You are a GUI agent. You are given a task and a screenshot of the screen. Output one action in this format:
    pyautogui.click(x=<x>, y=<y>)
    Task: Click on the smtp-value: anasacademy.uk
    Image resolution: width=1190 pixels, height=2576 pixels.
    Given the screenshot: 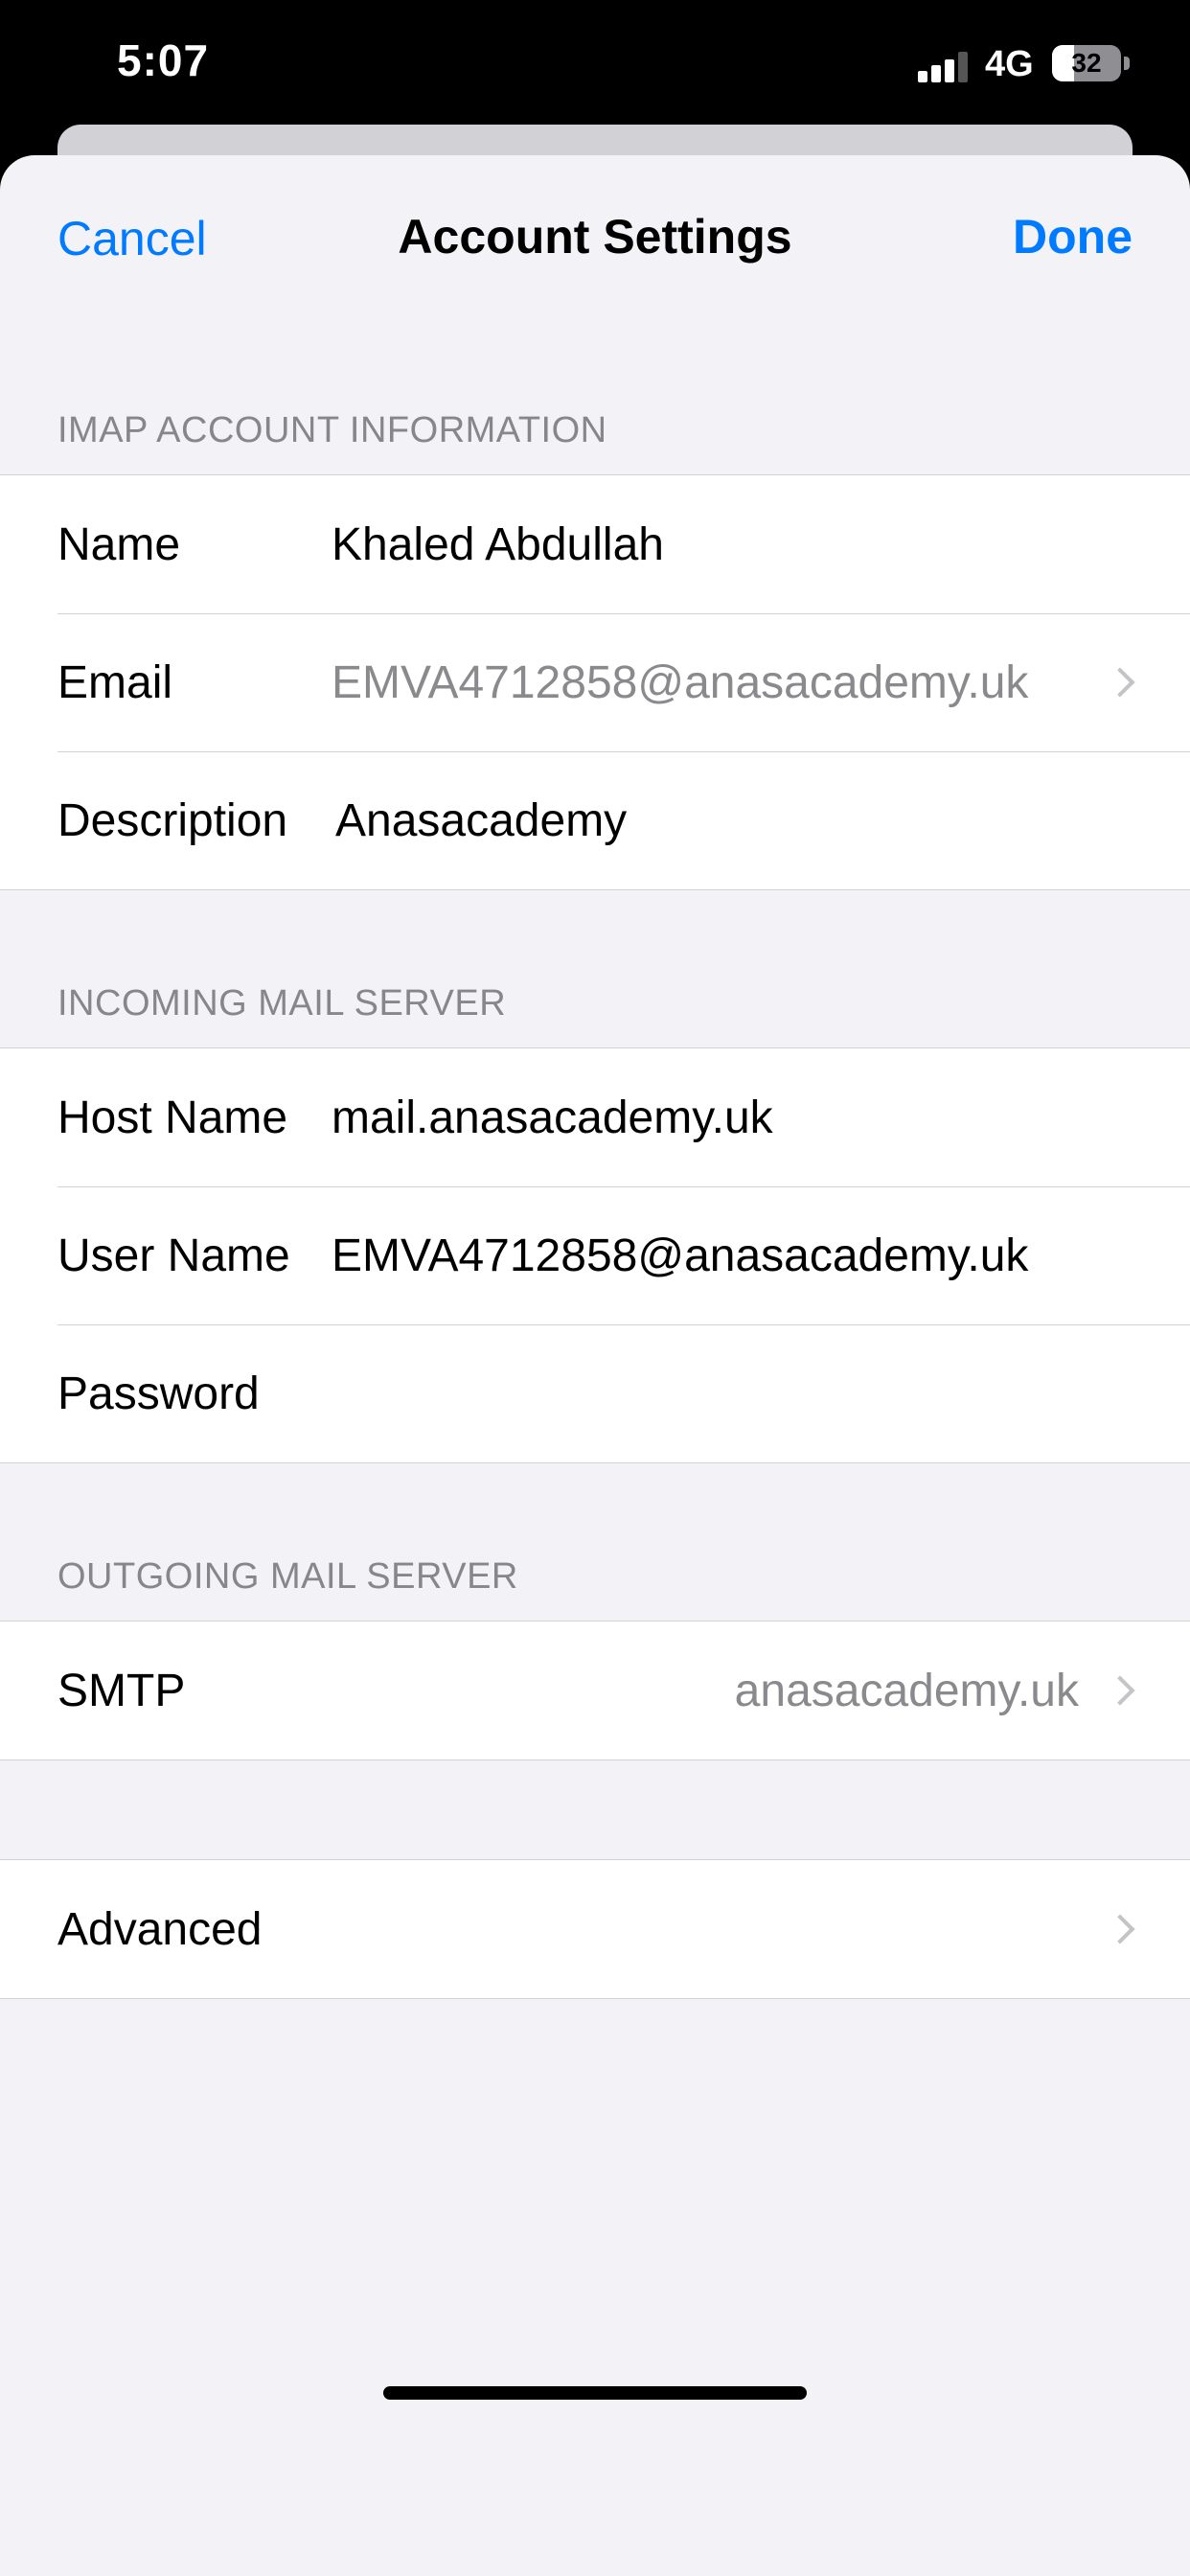 What is the action you would take?
    pyautogui.click(x=906, y=1690)
    